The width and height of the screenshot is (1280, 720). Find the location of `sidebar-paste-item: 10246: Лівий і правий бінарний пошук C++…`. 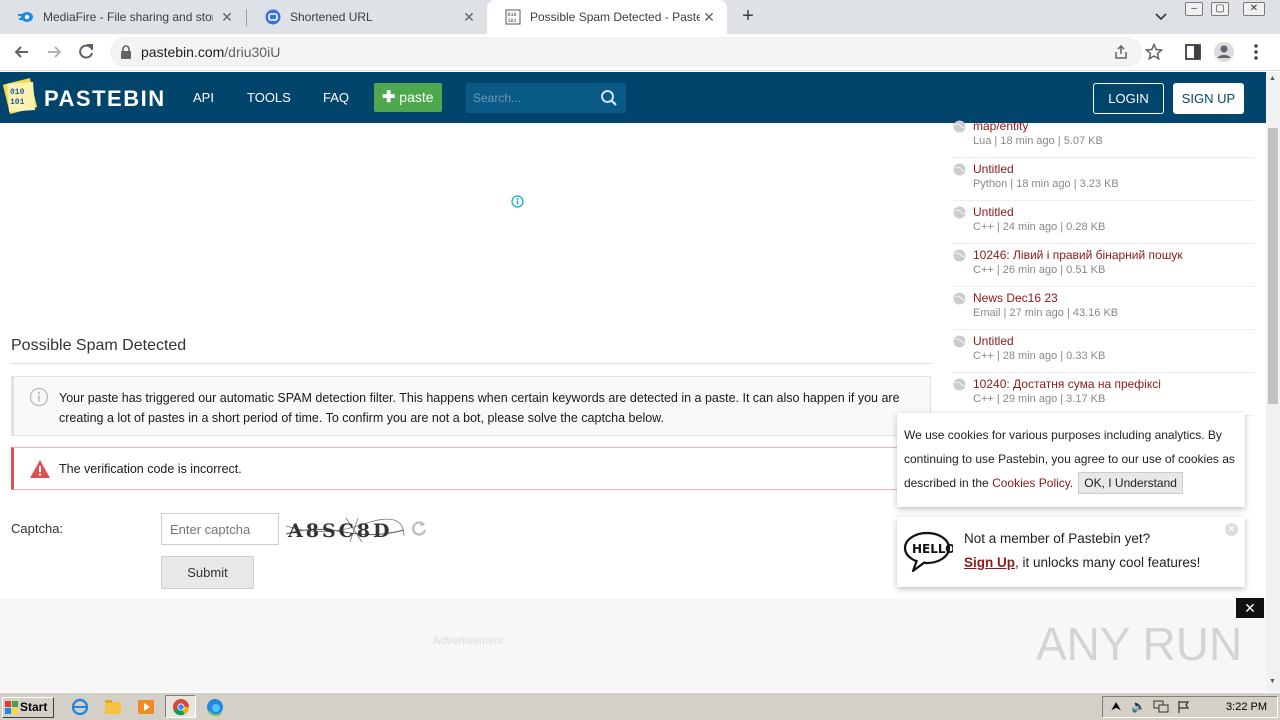

sidebar-paste-item: 10246: Лівий і правий бінарний пошук C++… is located at coordinates (1103, 265).